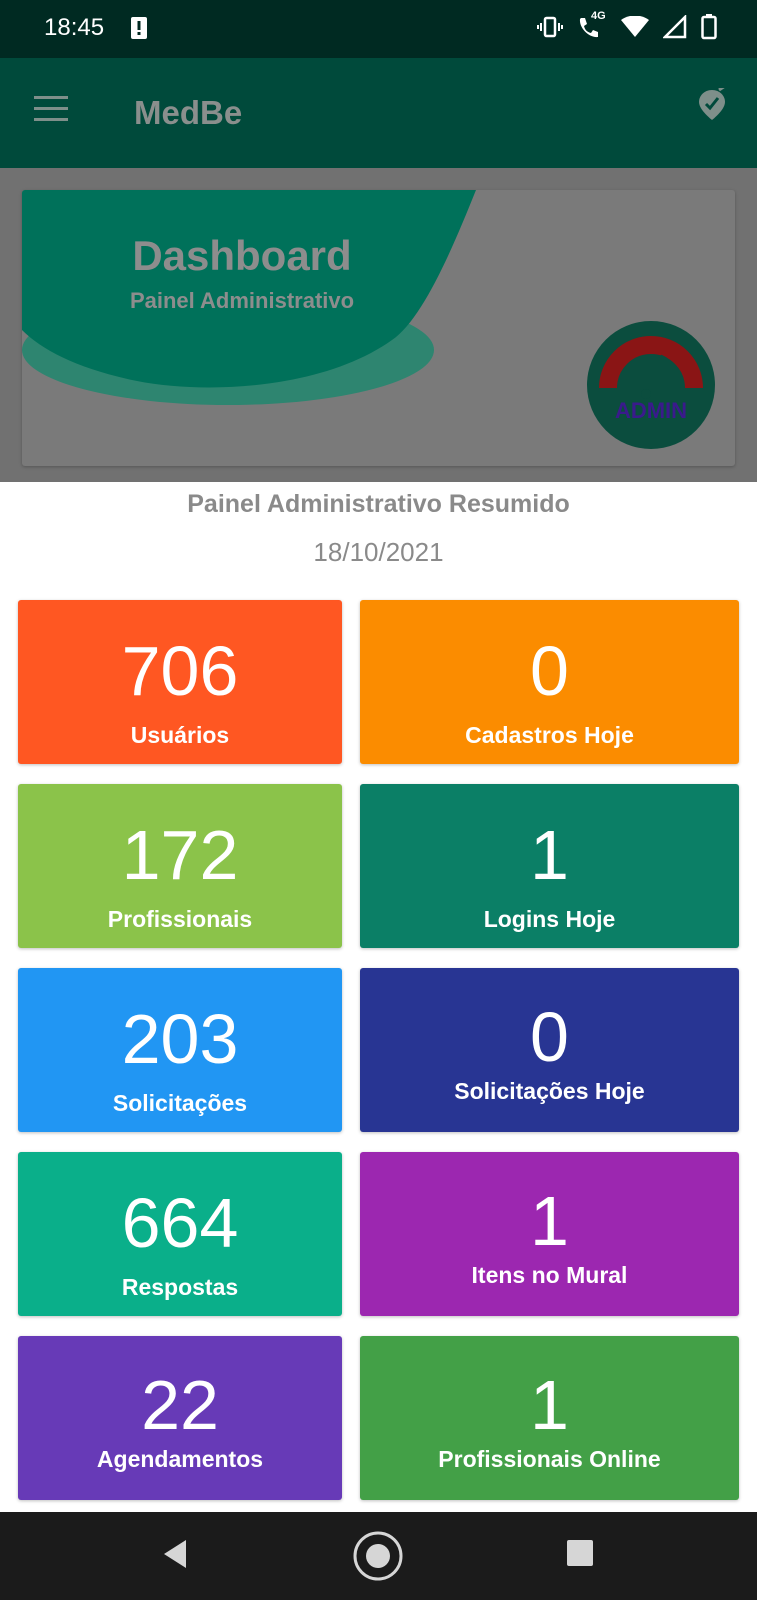  I want to click on tile-agendamentos: 22 Agendamentos, so click(180, 1418).